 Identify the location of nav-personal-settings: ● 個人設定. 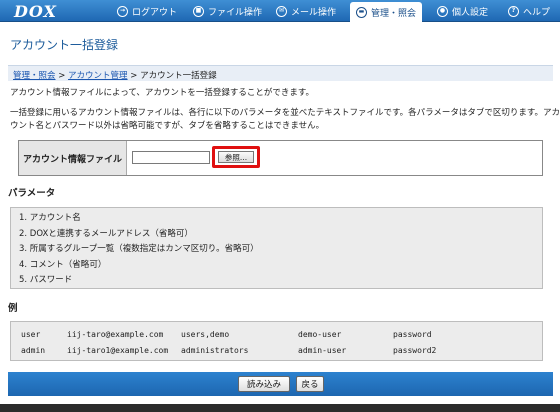
(462, 11).